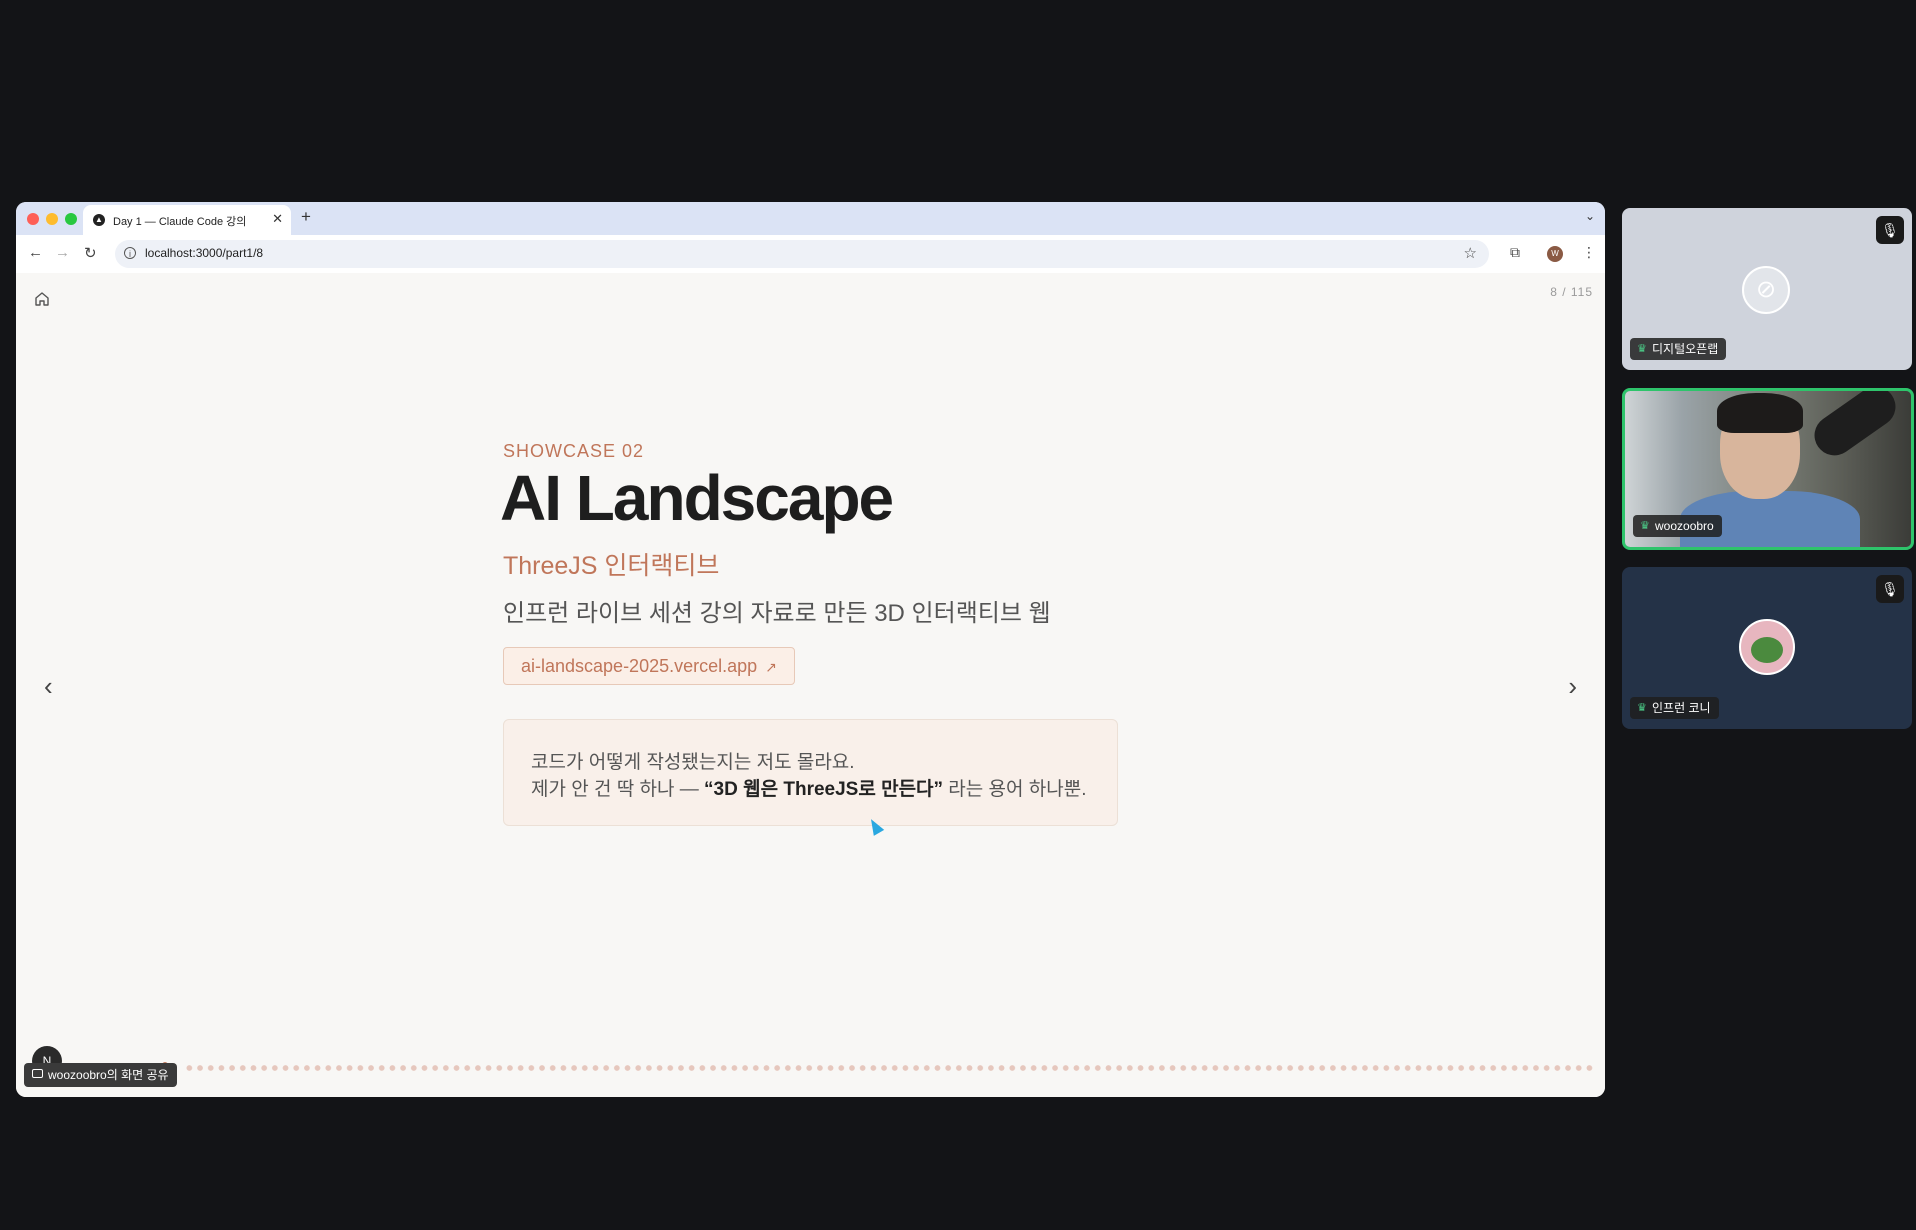 This screenshot has width=1916, height=1230. What do you see at coordinates (1681, 708) in the screenshot?
I see `participant-name: 인프런 코니` at bounding box center [1681, 708].